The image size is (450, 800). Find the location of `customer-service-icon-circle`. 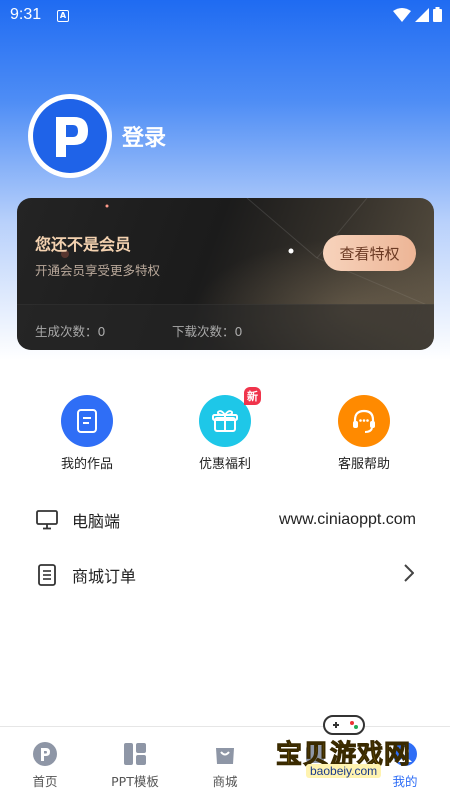

customer-service-icon-circle is located at coordinates (364, 421).